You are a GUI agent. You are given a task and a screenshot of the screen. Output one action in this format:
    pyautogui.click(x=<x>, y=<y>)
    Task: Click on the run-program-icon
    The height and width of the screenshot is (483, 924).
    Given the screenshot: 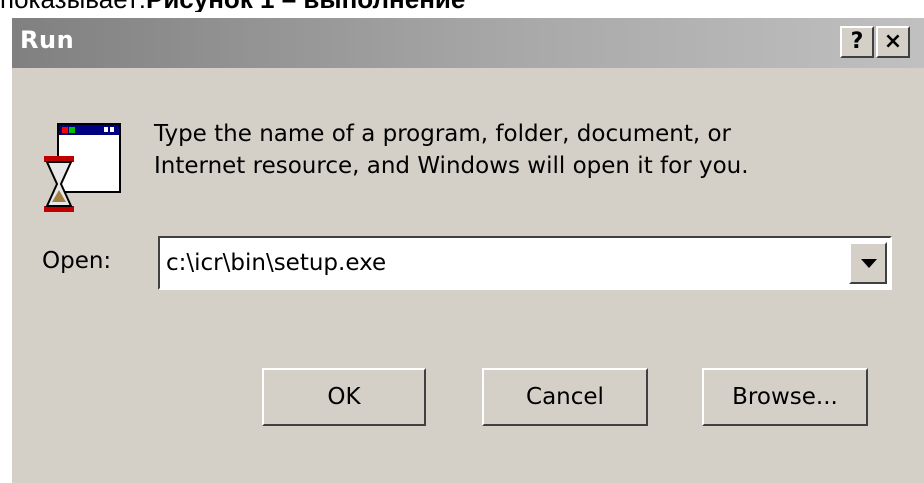 What is the action you would take?
    pyautogui.click(x=82, y=167)
    